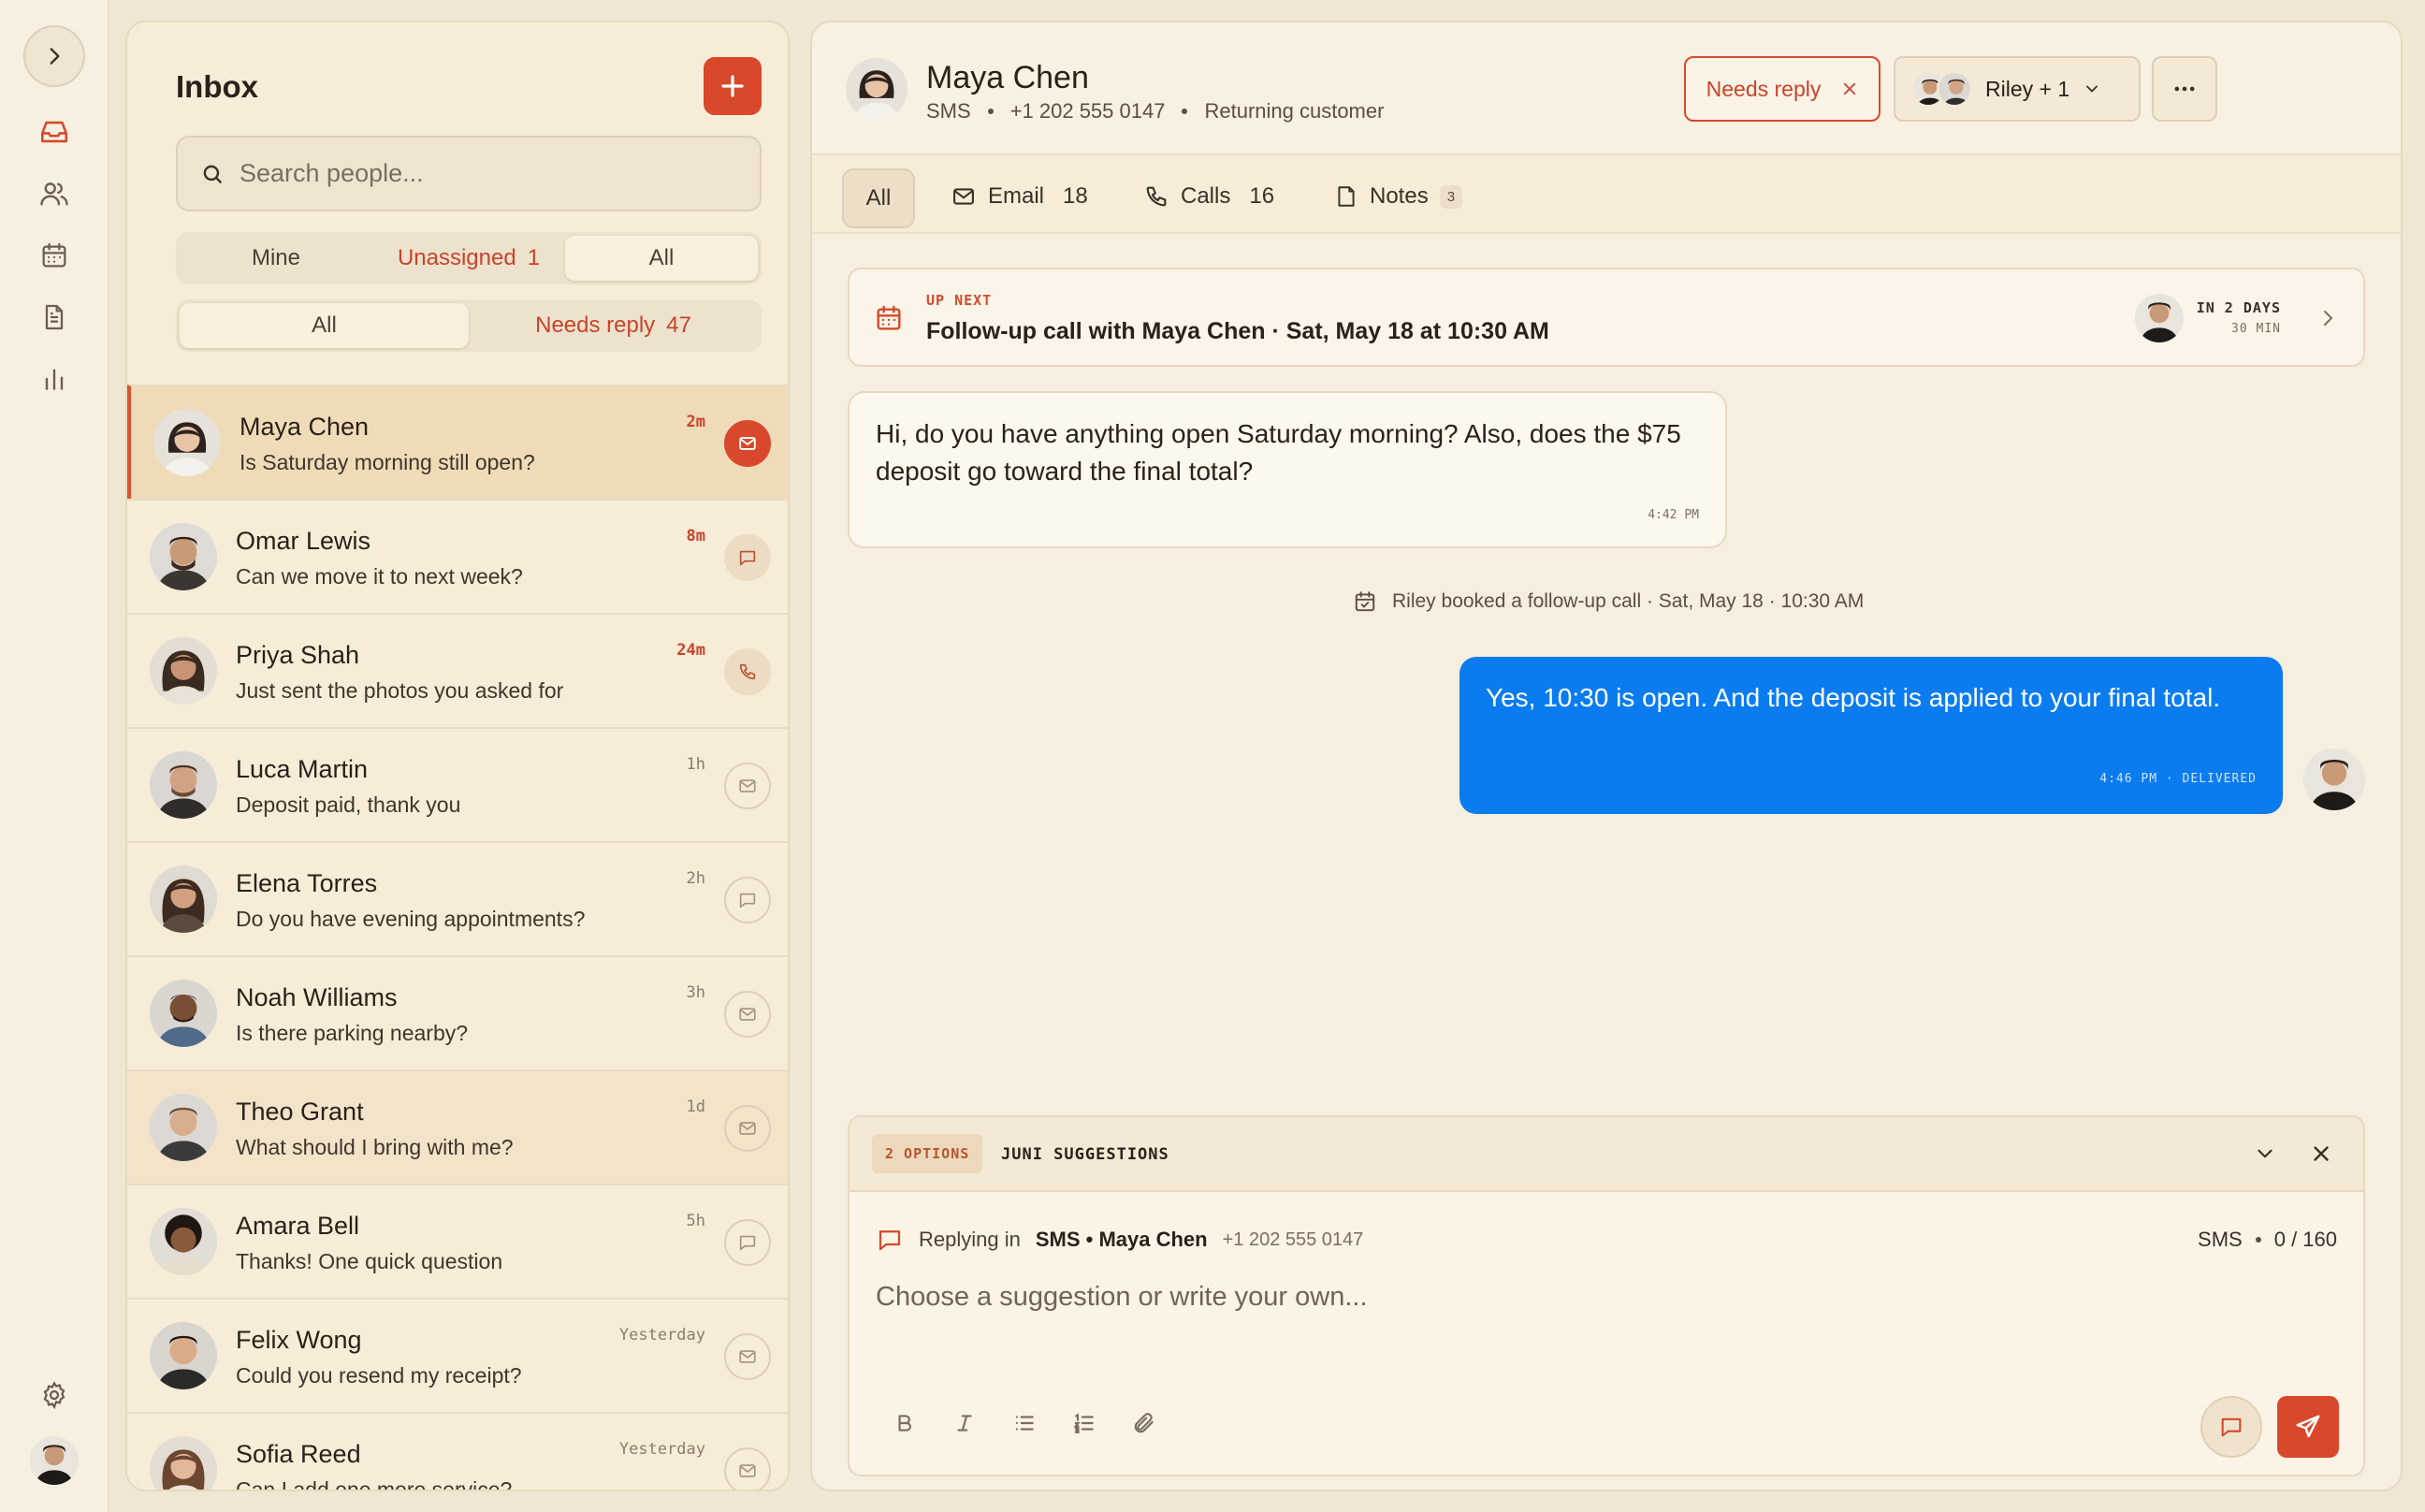 This screenshot has height=1512, width=2425. Describe the element at coordinates (534, 257) in the screenshot. I see `scope-tab-count: 1` at that location.